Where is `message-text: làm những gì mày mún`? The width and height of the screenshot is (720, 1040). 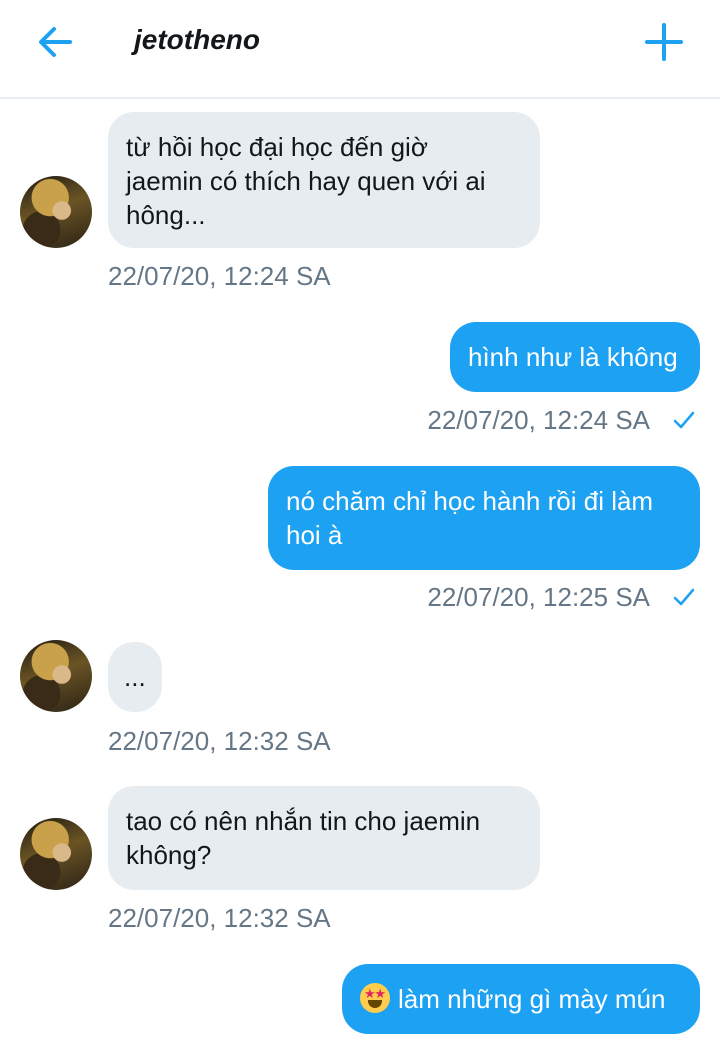
message-text: làm những gì mày mún is located at coordinates (532, 999).